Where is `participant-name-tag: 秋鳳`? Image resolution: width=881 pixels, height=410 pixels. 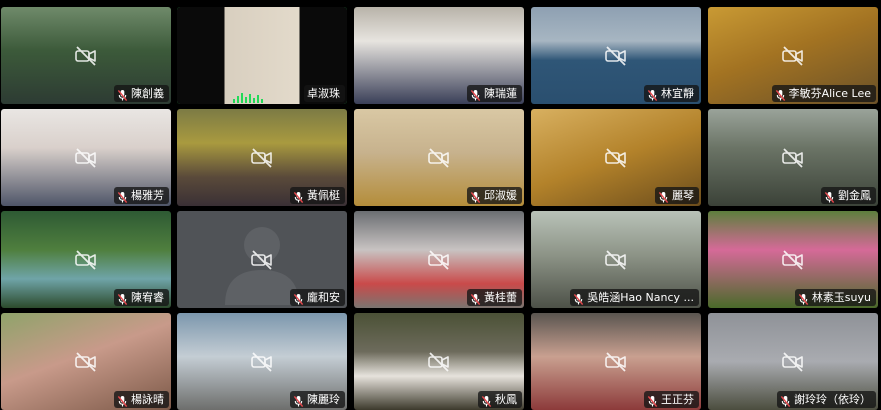 participant-name-tag: 秋鳳 is located at coordinates (500, 399).